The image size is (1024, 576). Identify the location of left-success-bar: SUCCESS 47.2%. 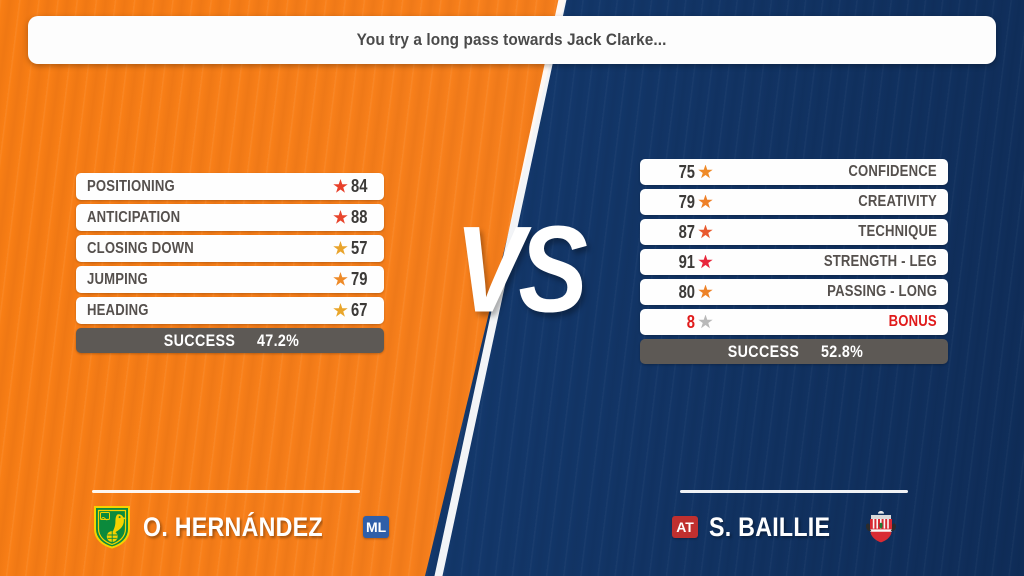
(230, 340).